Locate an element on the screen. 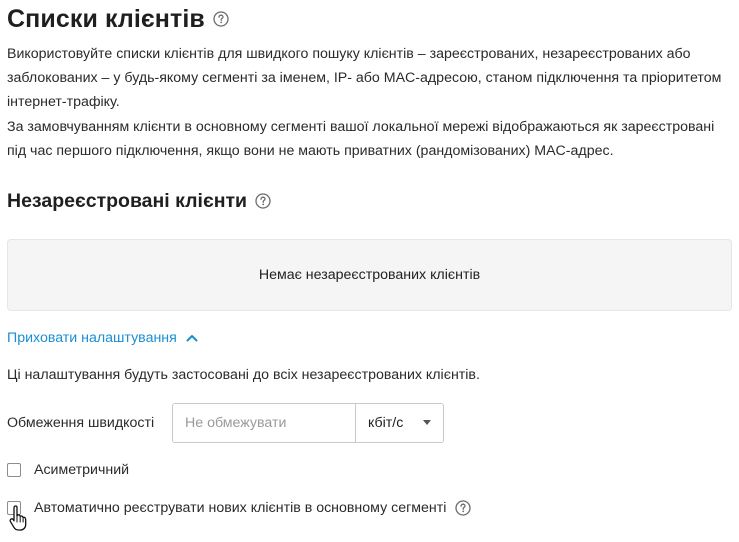 The width and height of the screenshot is (739, 542). section-title: Незареєстровані клієнти is located at coordinates (127, 200).